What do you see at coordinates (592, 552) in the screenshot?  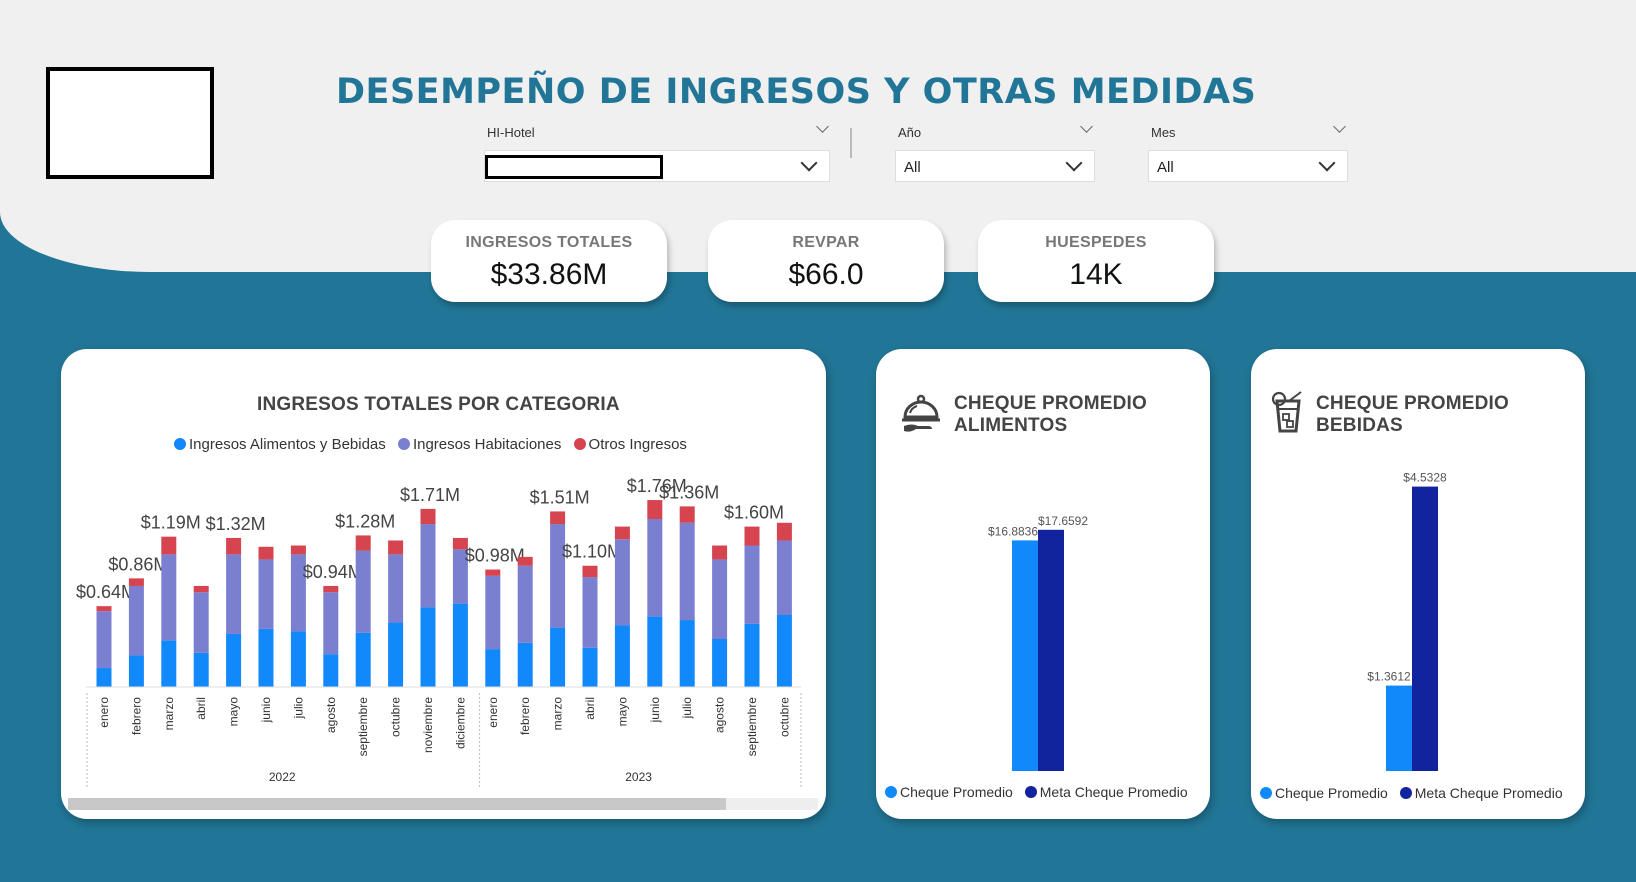 I see `data-label: $1.10M` at bounding box center [592, 552].